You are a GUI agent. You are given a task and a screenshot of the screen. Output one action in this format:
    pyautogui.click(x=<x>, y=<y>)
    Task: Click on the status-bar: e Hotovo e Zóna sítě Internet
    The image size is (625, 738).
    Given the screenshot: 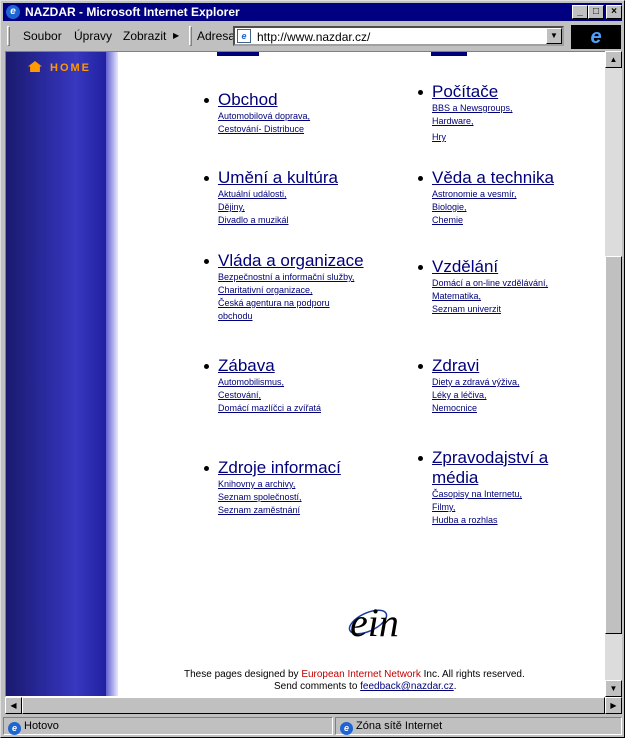 What is the action you would take?
    pyautogui.click(x=312, y=726)
    